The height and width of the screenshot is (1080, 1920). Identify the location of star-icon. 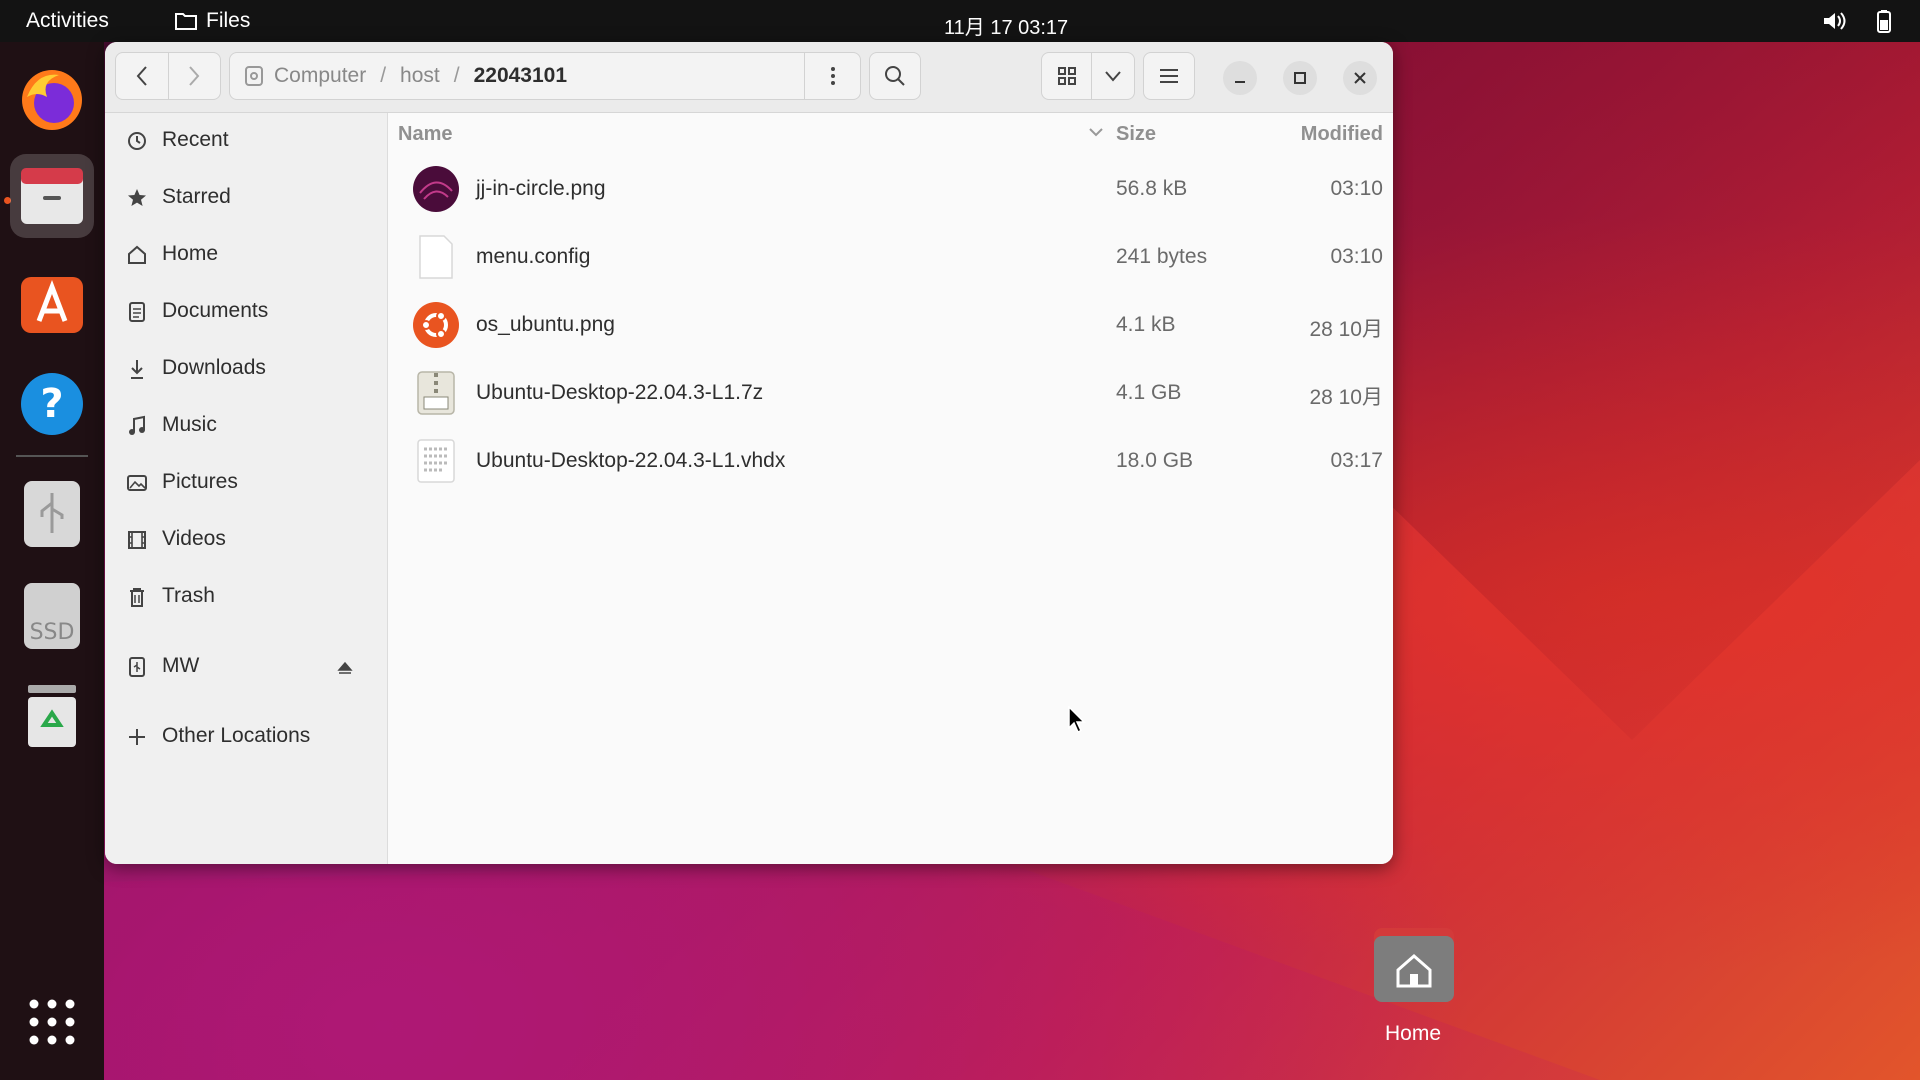
(137, 198).